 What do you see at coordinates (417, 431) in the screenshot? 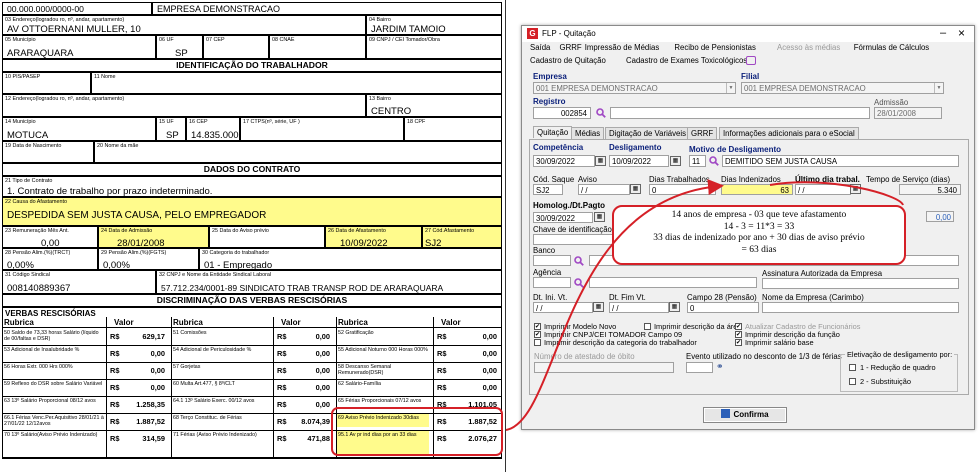
I see `highlight-box` at bounding box center [417, 431].